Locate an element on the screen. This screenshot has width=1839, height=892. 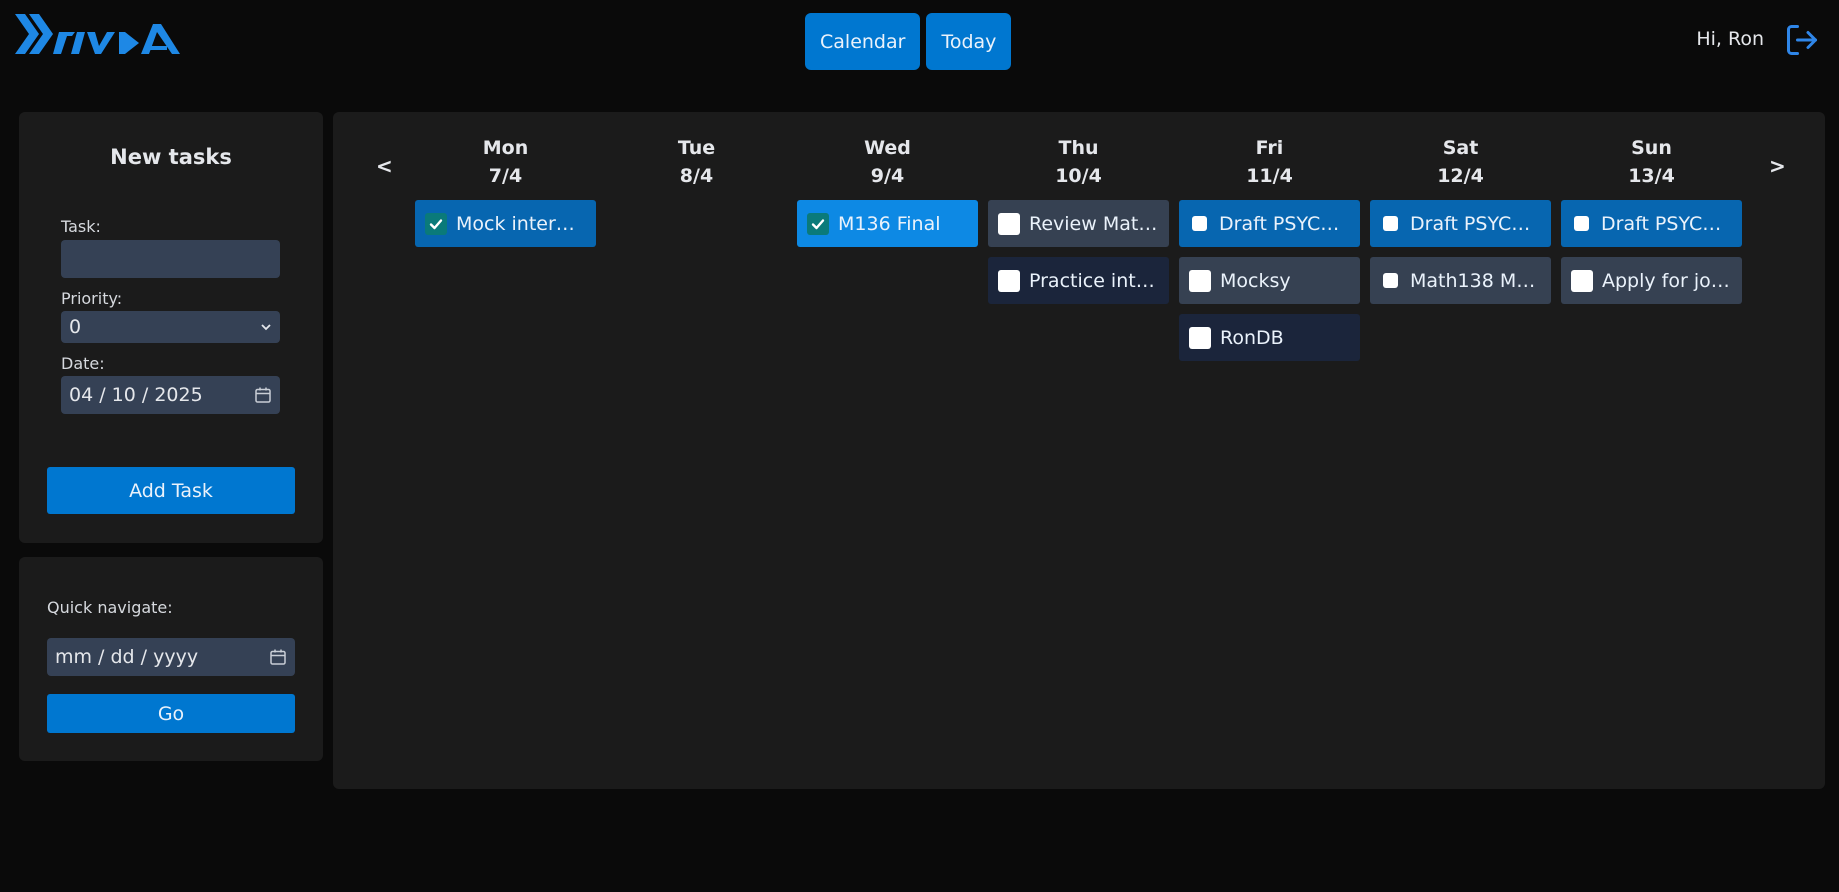
quick-navigate-panel: Quick navigate: mm / dd / yyyy Go is located at coordinates (171, 659).